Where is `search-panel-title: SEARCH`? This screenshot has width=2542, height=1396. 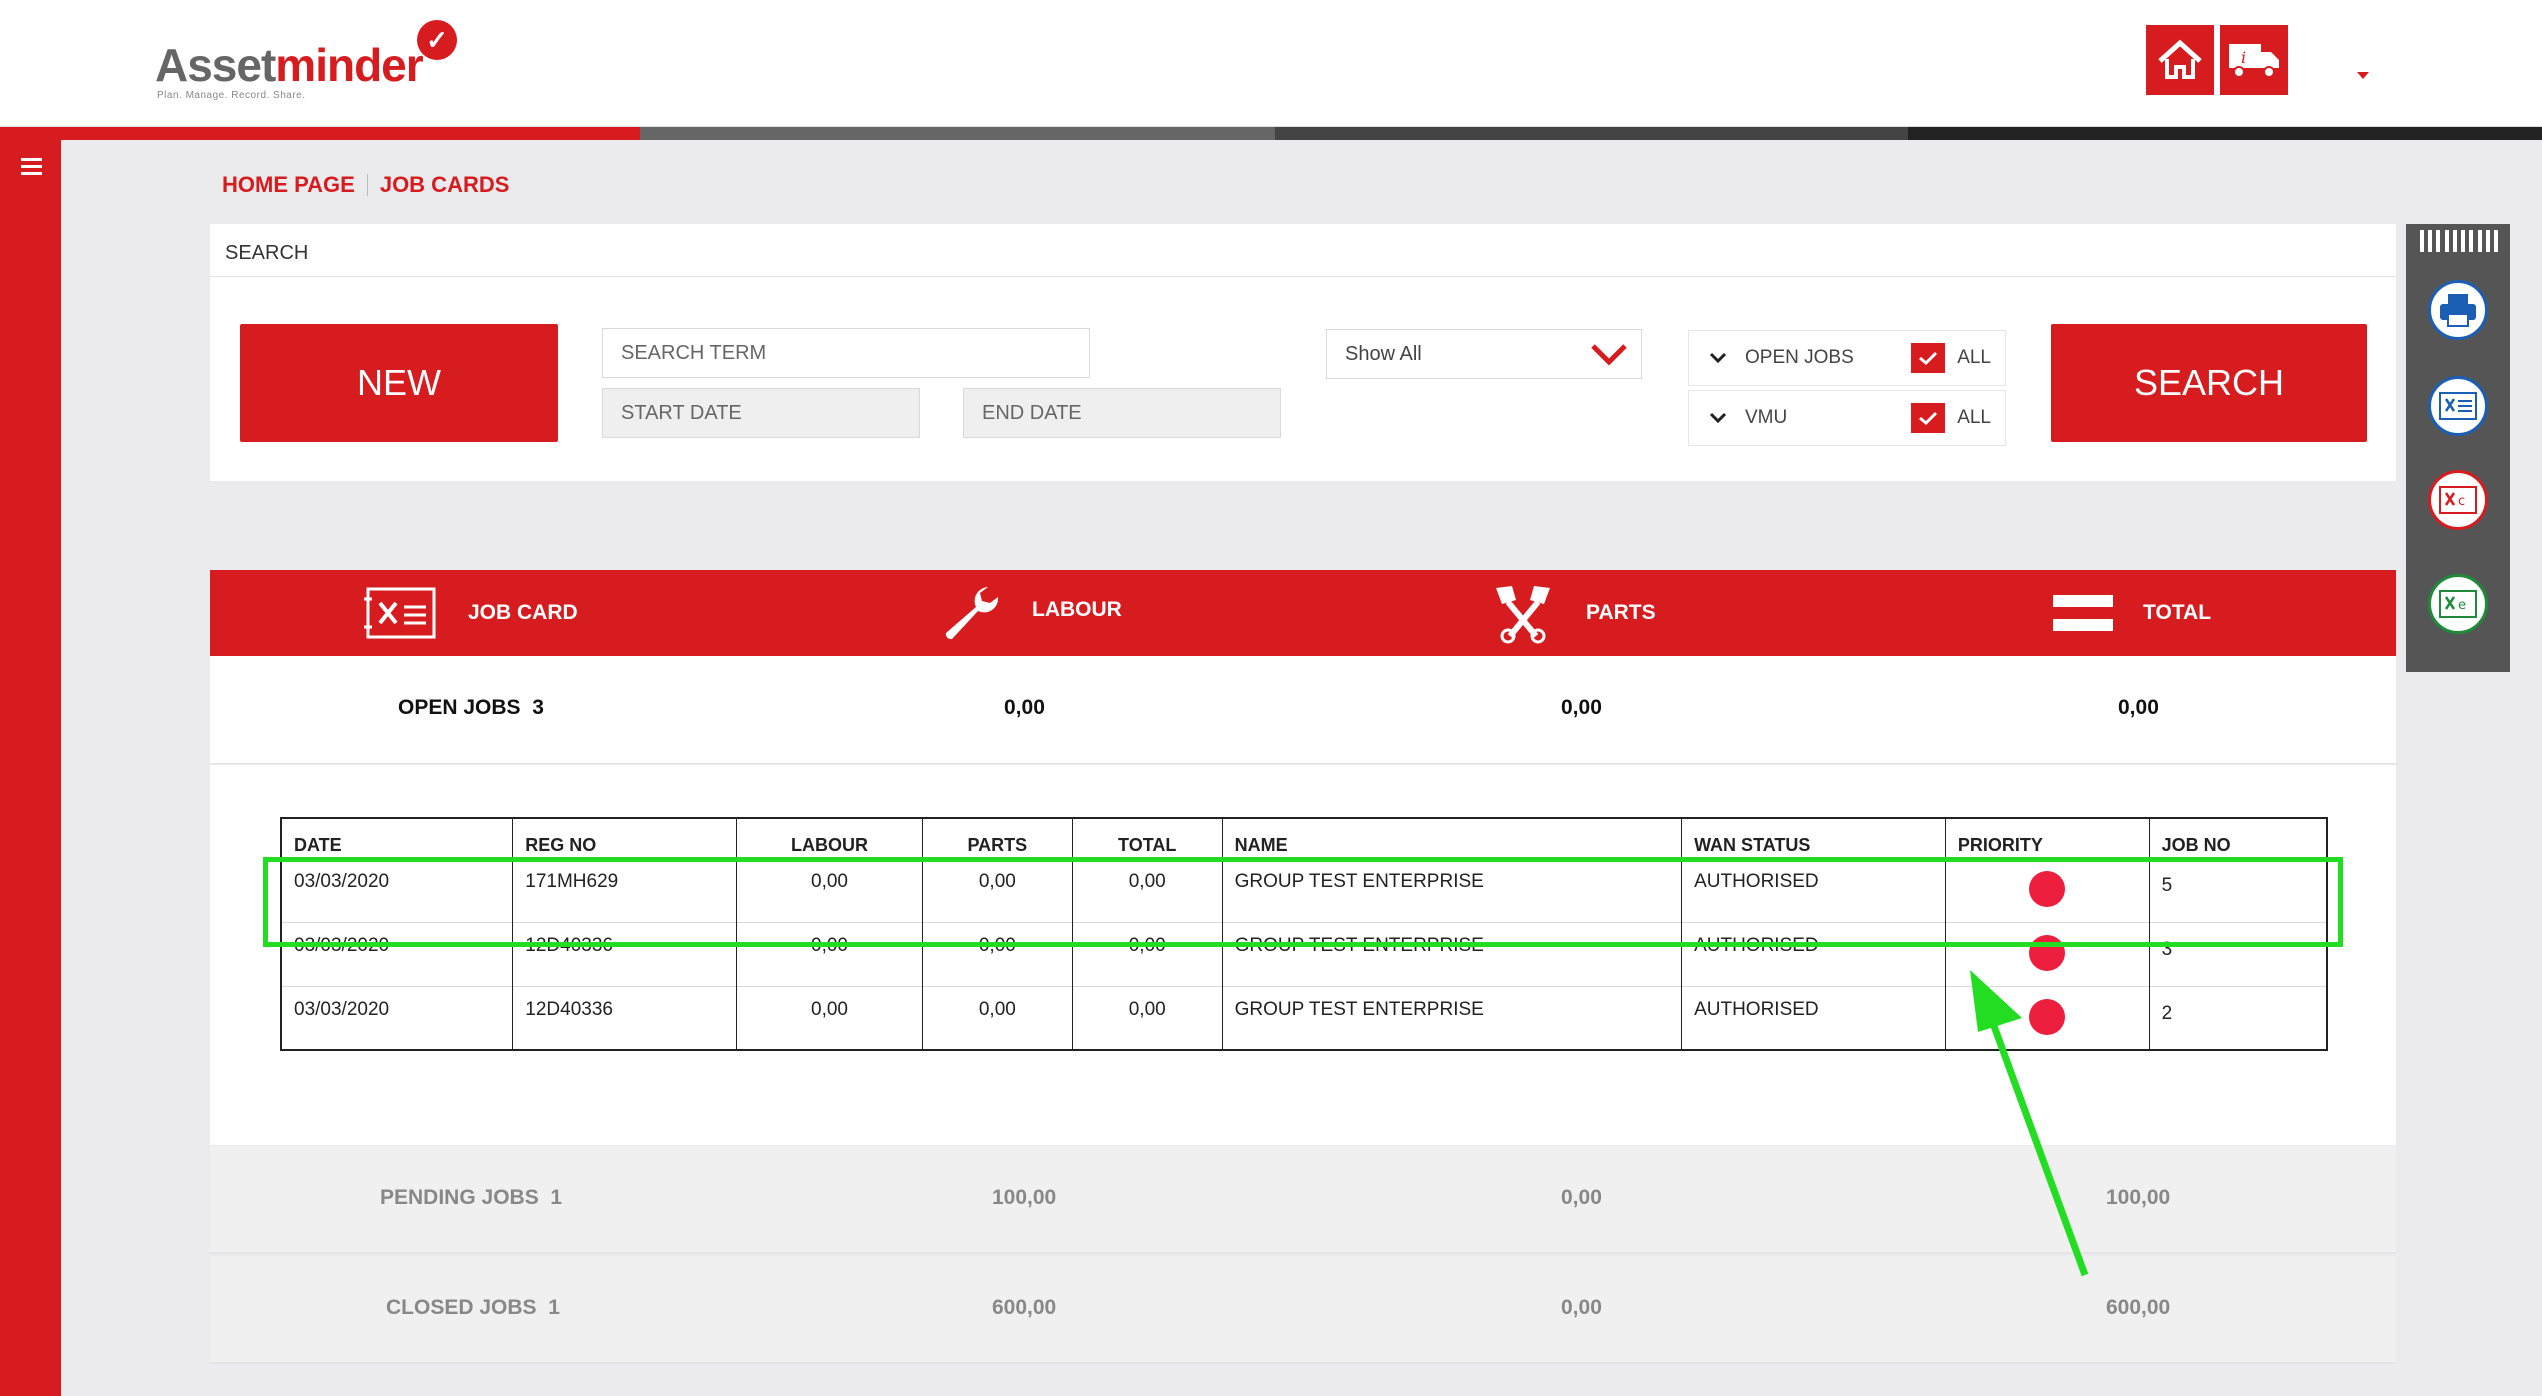 search-panel-title: SEARCH is located at coordinates (267, 253).